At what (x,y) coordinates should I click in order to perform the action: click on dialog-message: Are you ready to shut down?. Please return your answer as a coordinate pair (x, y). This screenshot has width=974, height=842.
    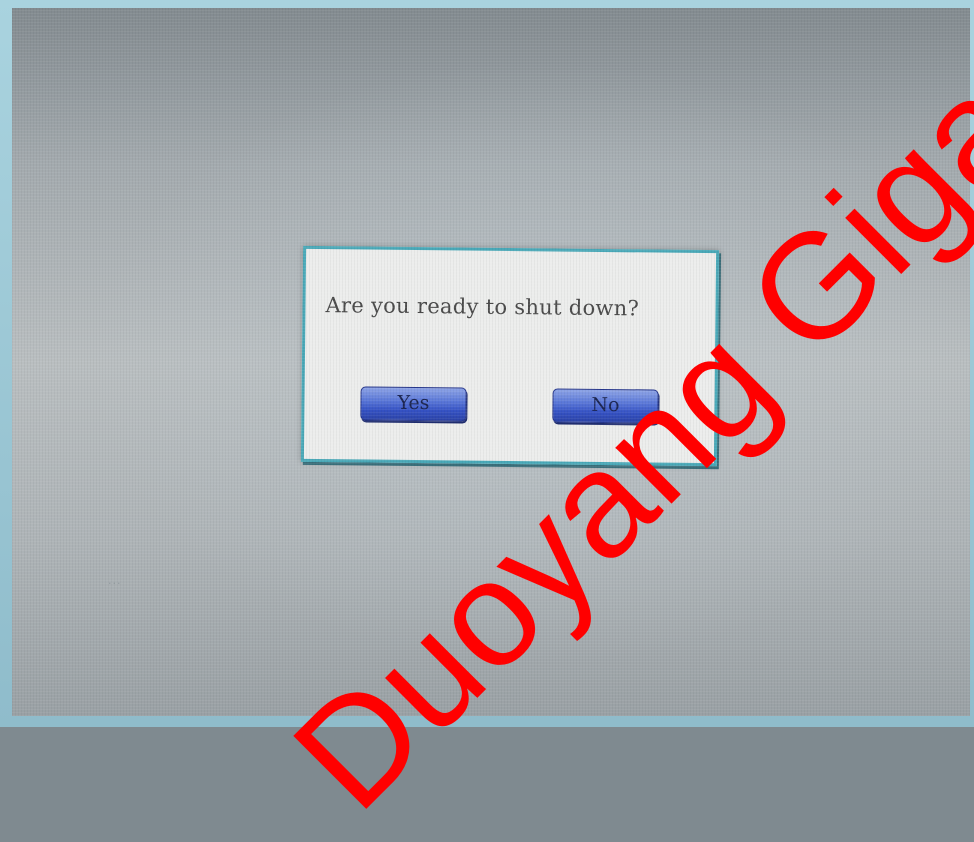
    Looking at the image, I should click on (482, 307).